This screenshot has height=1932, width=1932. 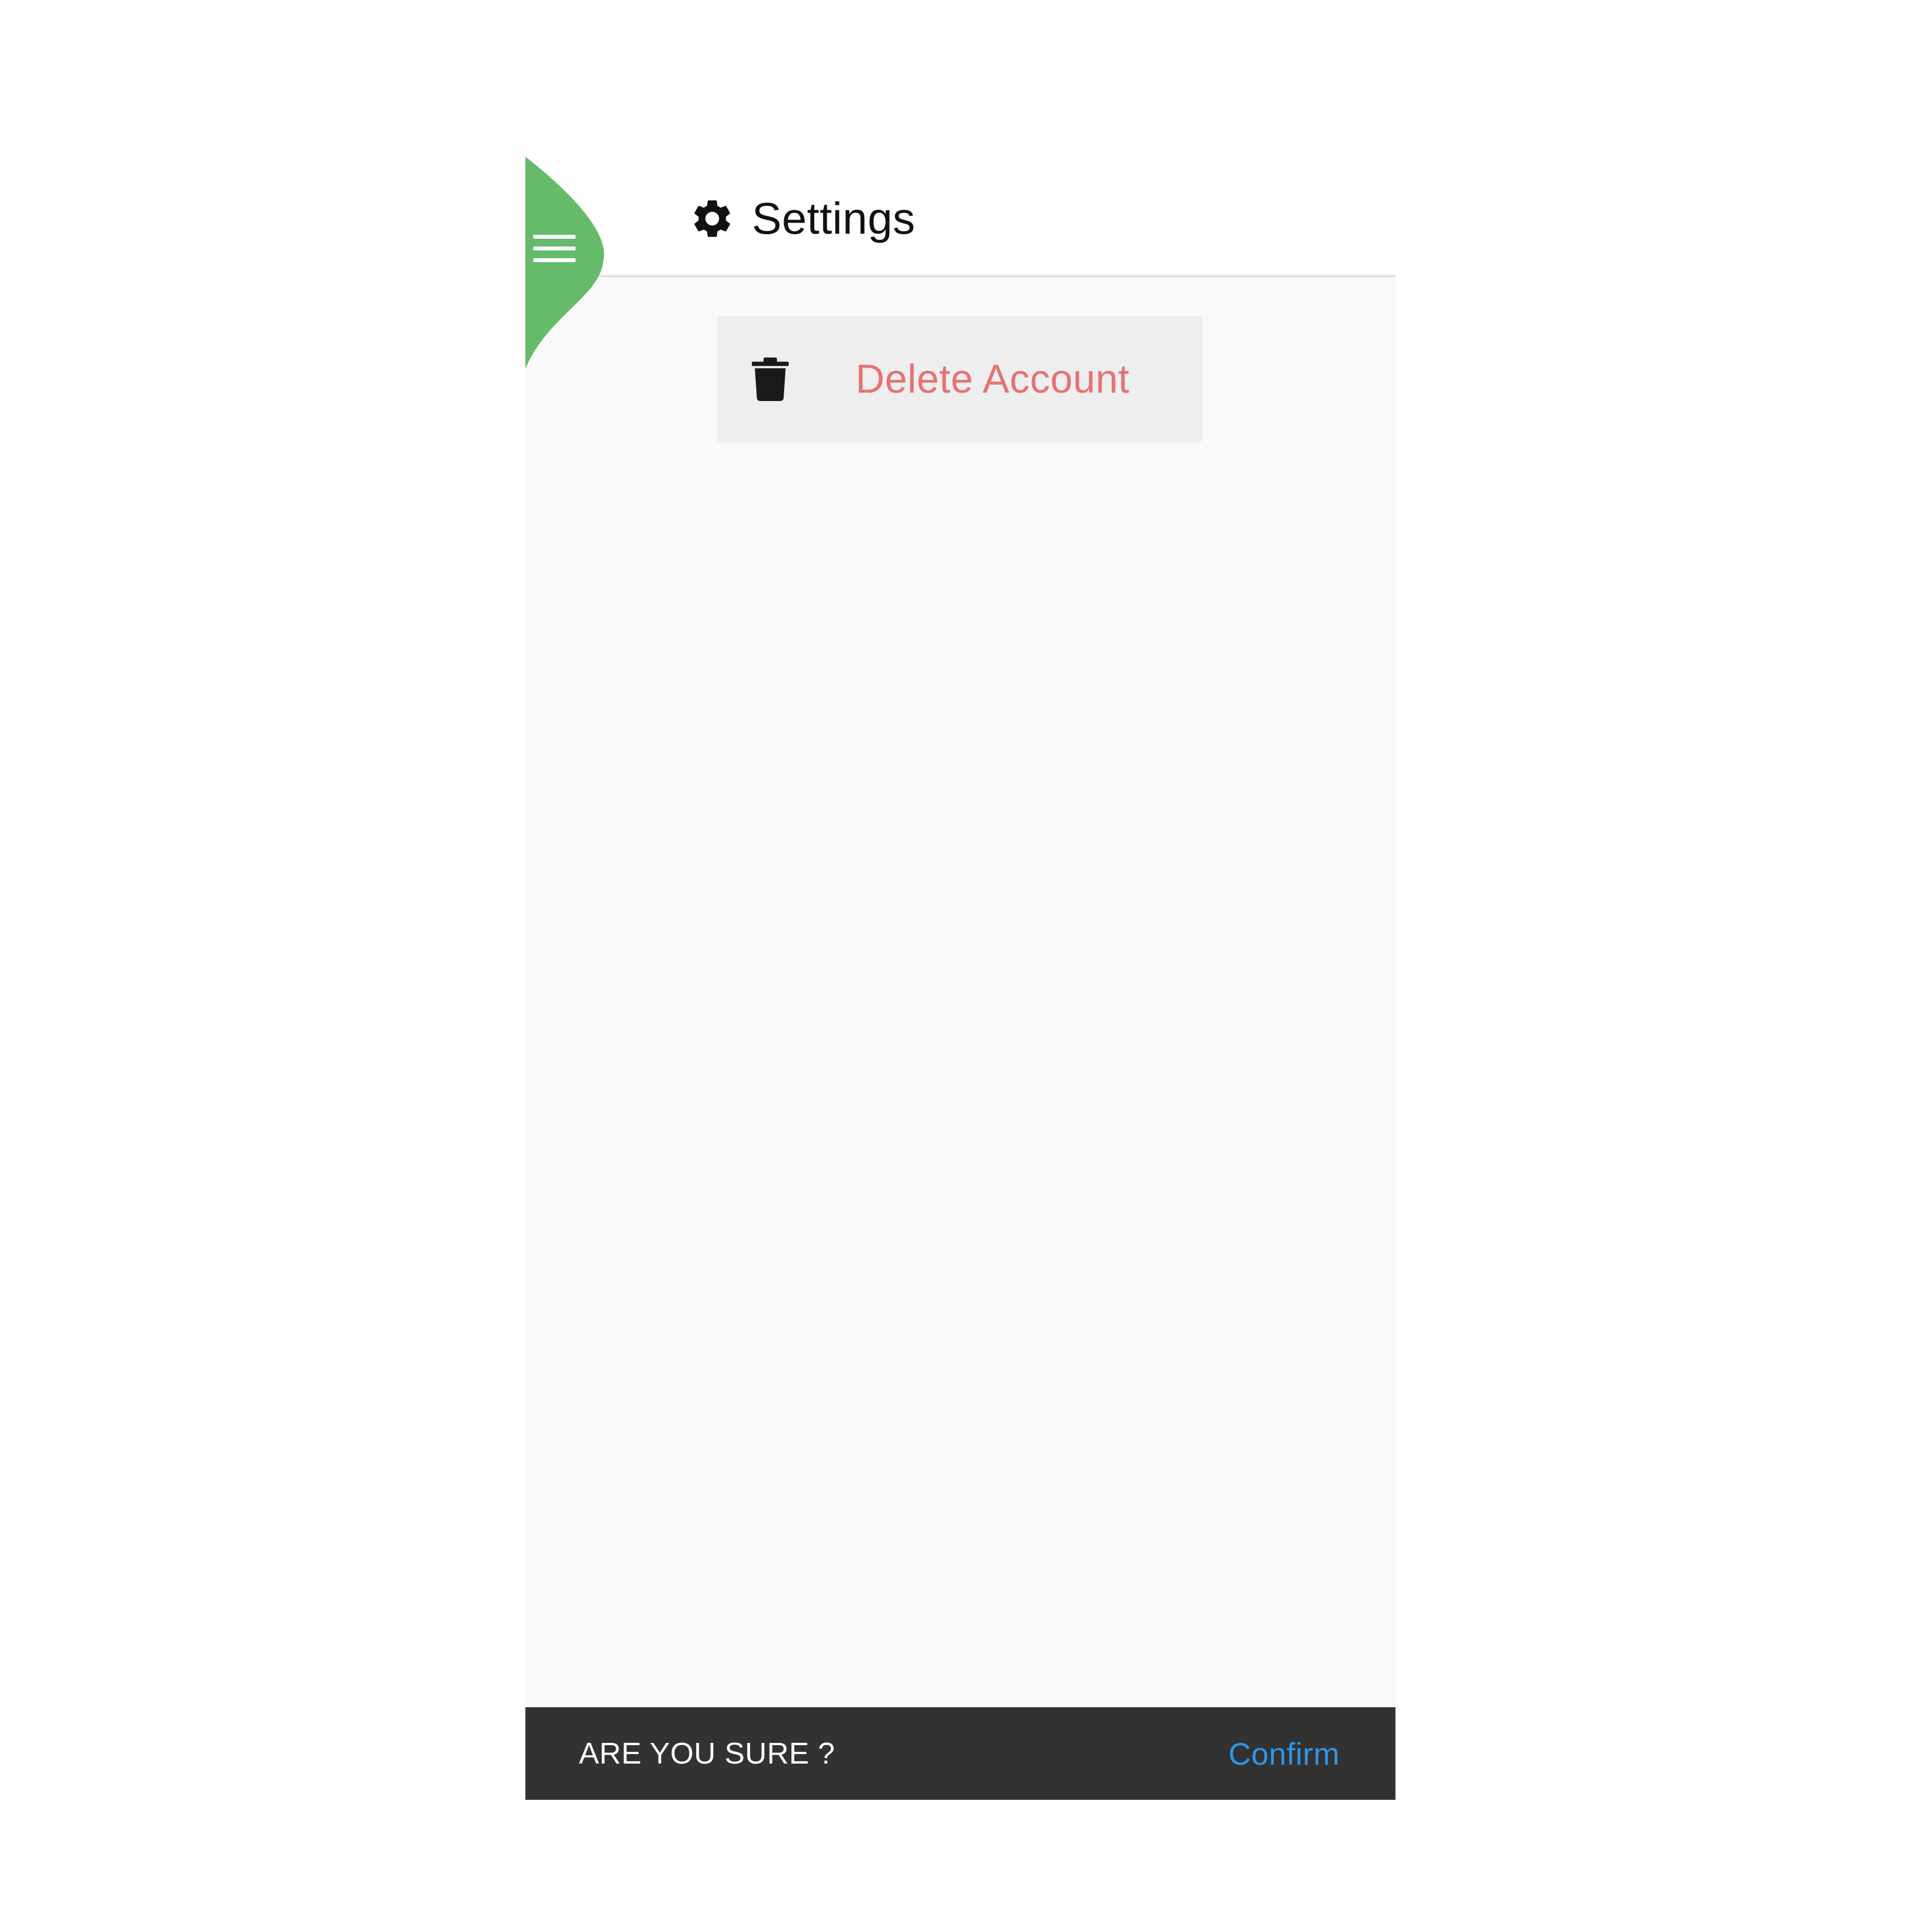 I want to click on drawer-tab-shape, so click(x=565, y=263).